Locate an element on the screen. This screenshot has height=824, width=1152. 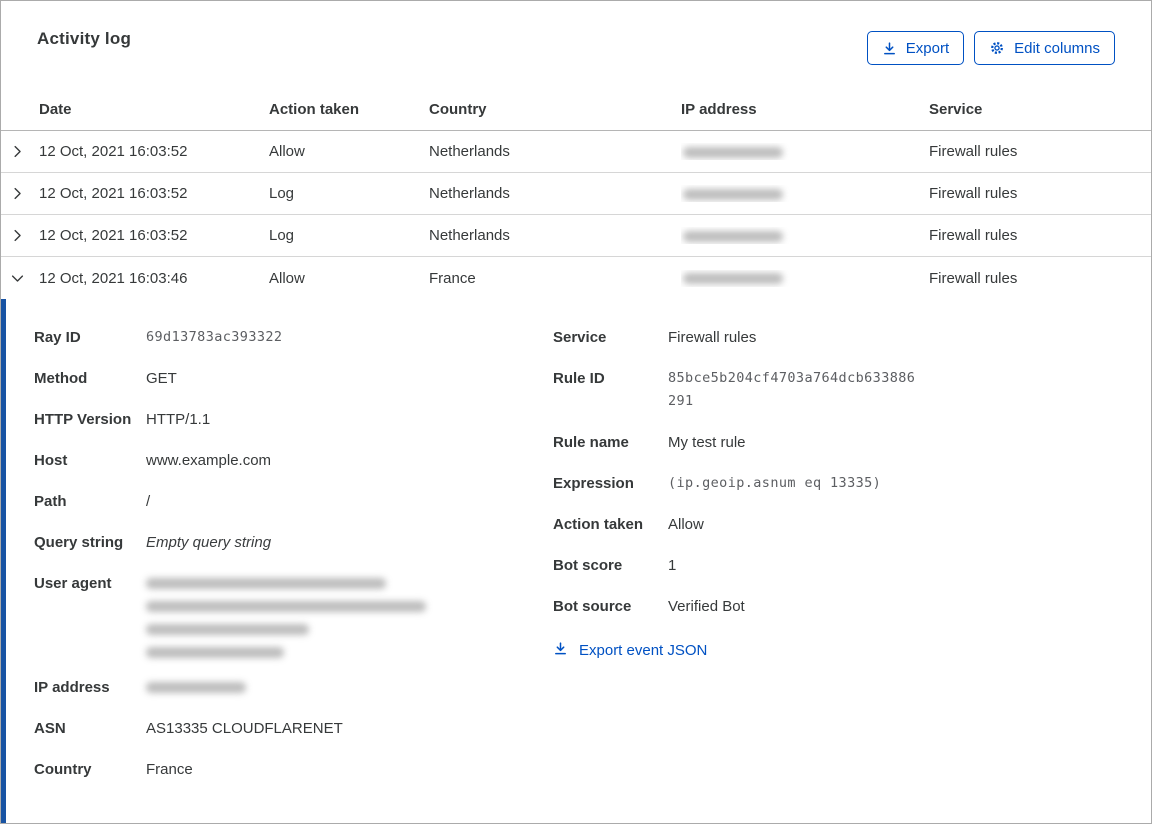
detail-label: Rule ID is located at coordinates (579, 378).